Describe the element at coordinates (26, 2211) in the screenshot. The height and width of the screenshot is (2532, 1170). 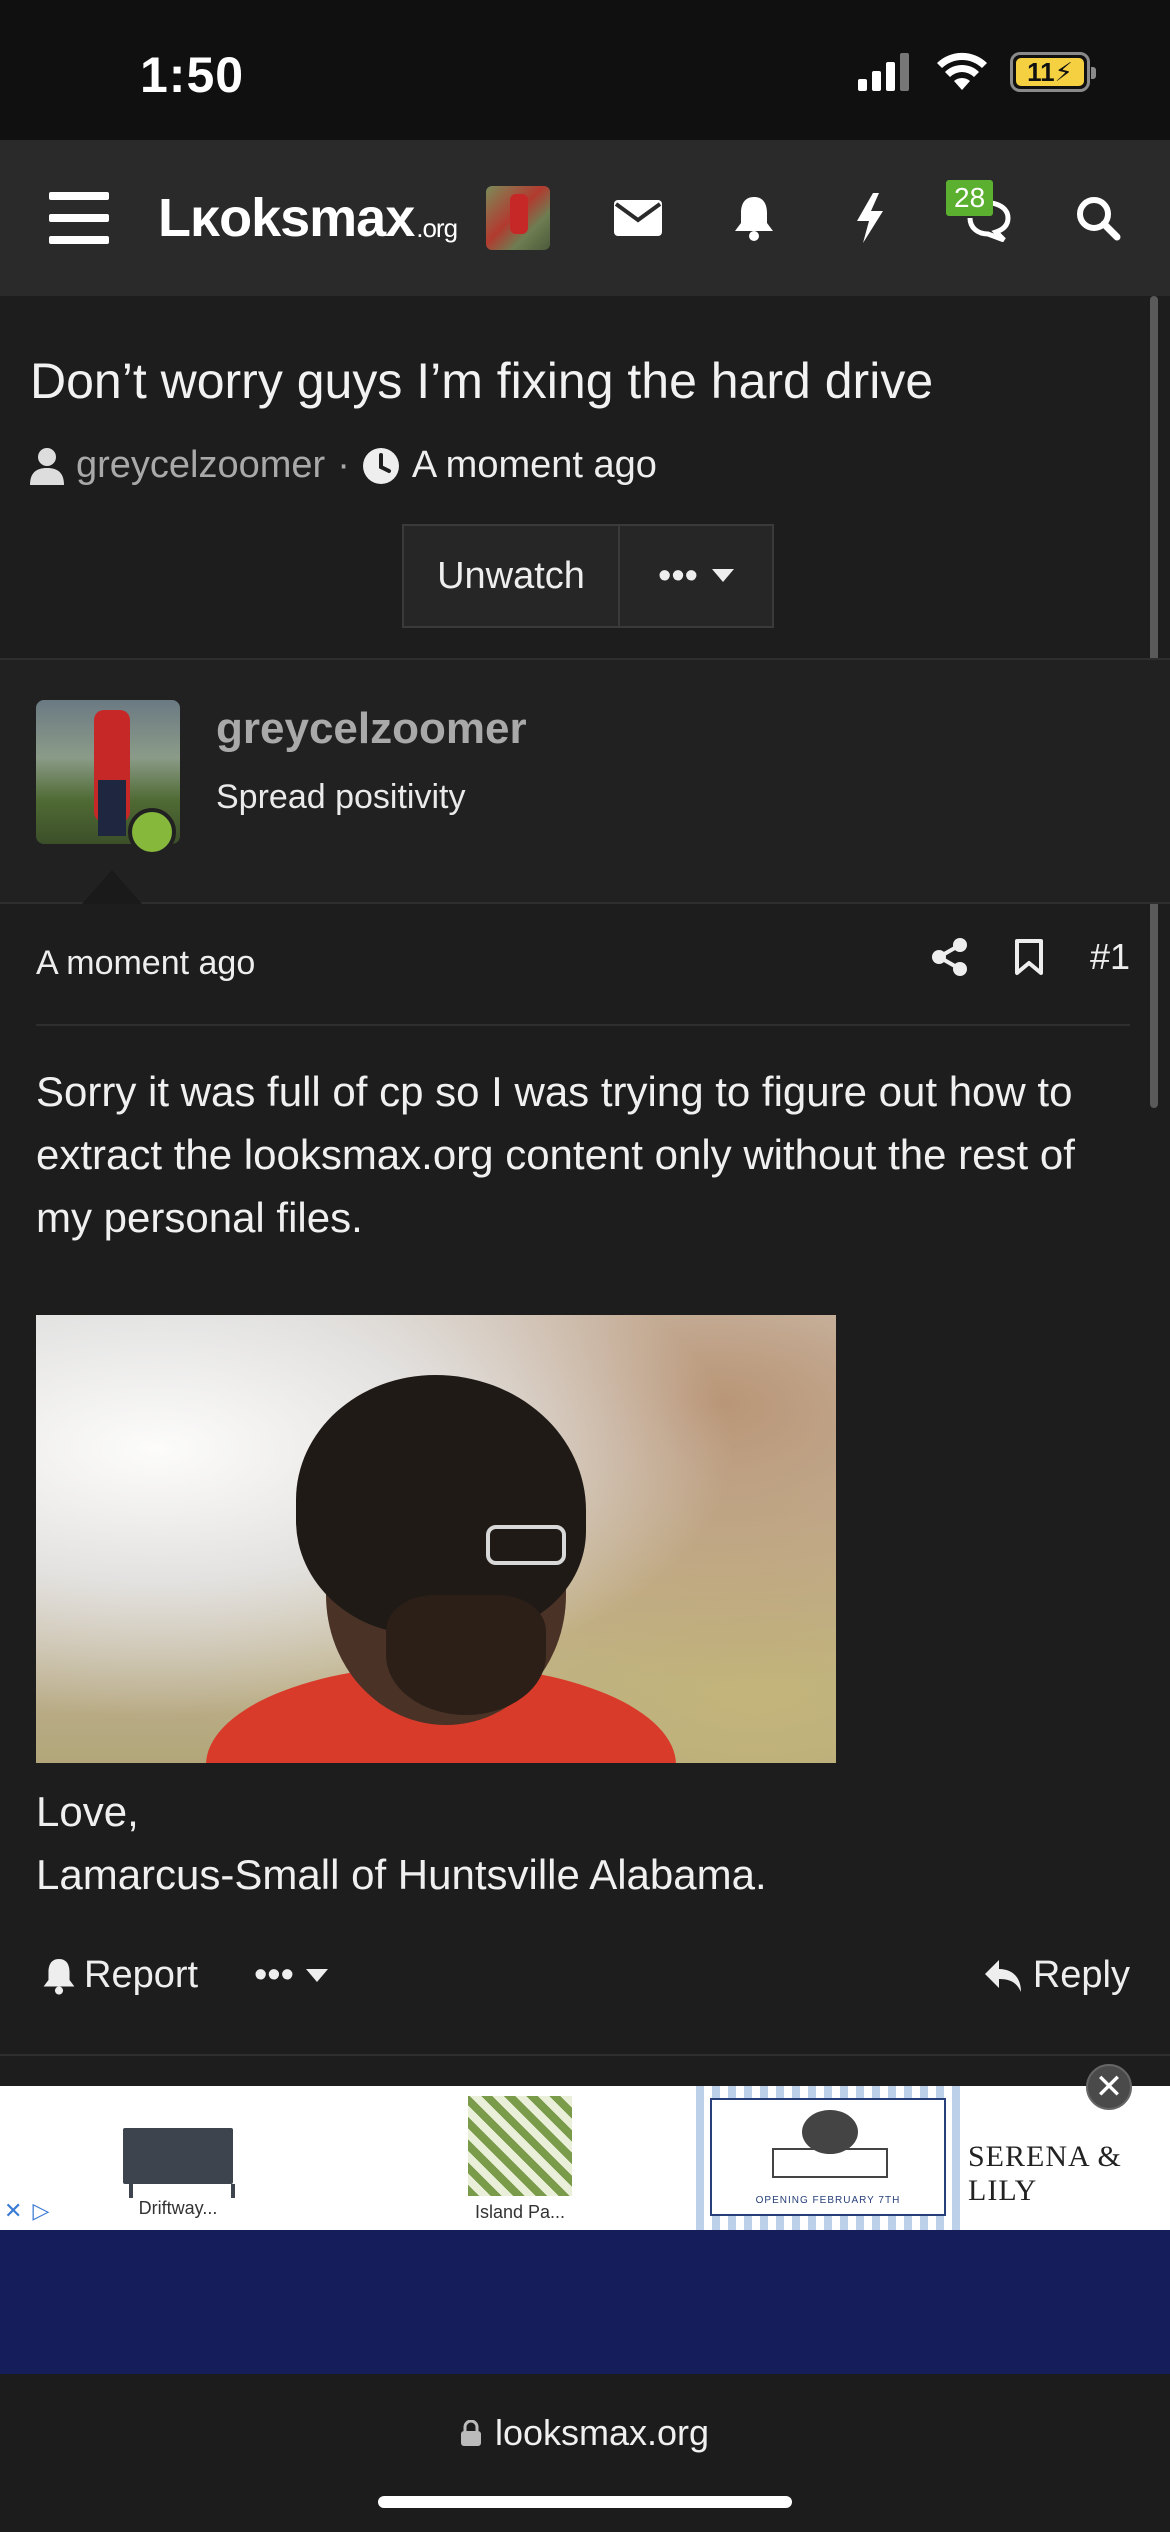
I see `ad-choices: ✕ ▷` at that location.